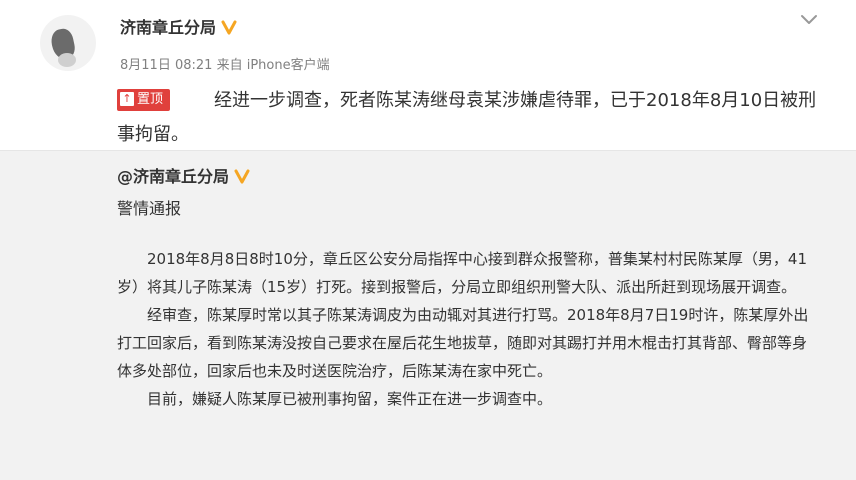 This screenshot has width=856, height=480. Describe the element at coordinates (467, 117) in the screenshot. I see `post-text: 经进一步调查，死者陈某涛继母袁某涉嫌虐待罪，已于2018年8月10日被刑事拘留。` at that location.